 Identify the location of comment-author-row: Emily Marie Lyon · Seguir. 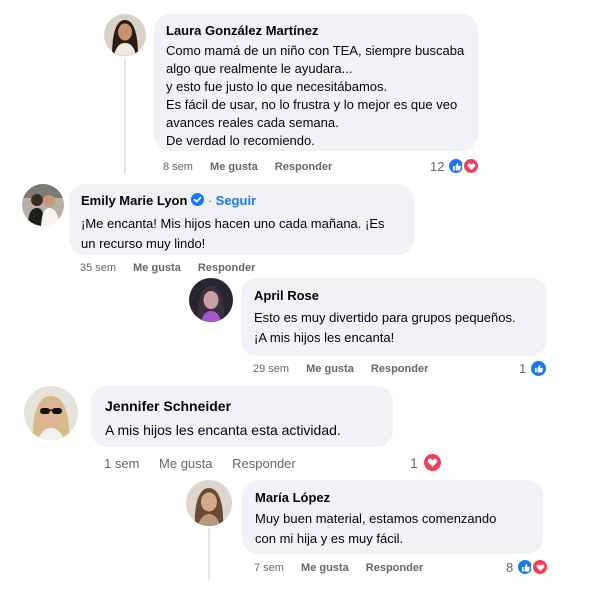
(241, 201).